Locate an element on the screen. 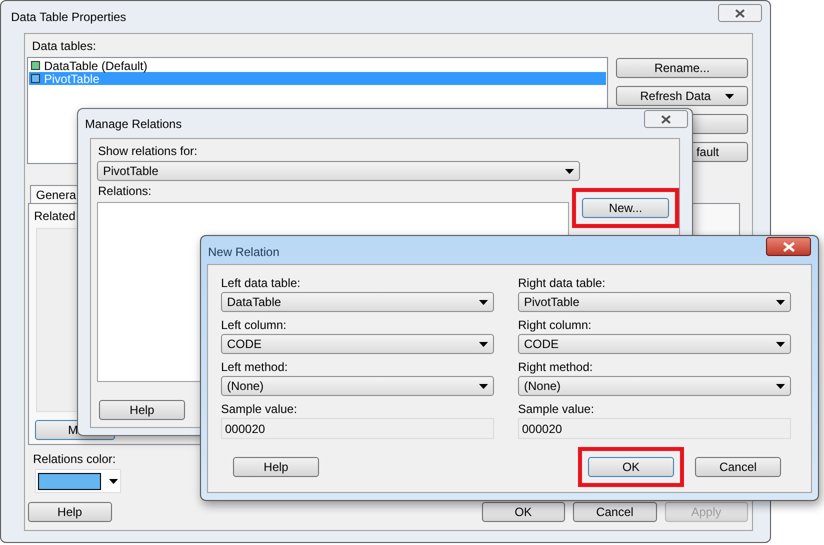 The width and height of the screenshot is (824, 545). color-picker is located at coordinates (78, 481).